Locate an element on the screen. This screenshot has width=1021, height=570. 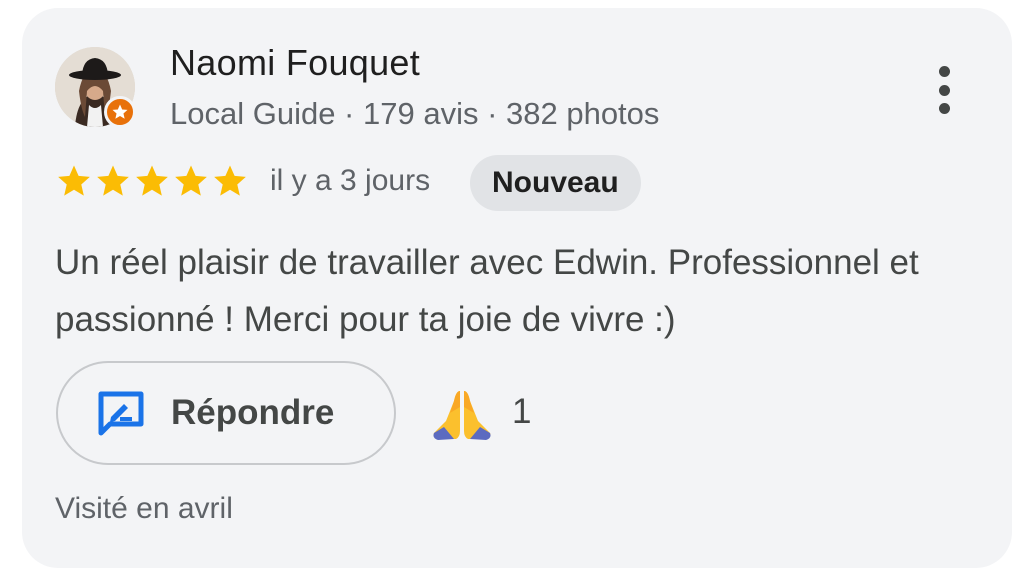
reviewer-meta: Local Guide · 179 avis · 382 photos is located at coordinates (414, 114).